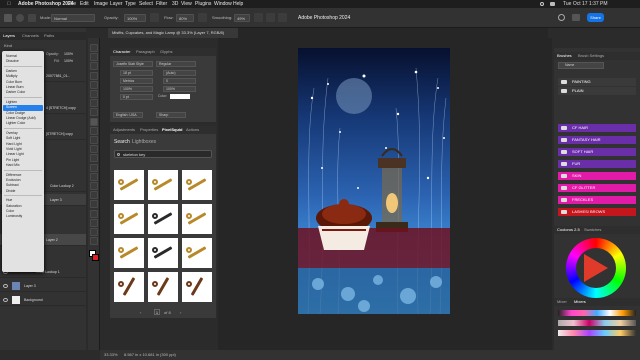 The height and width of the screenshot is (360, 640). I want to click on vertical-scale-field: 100%, so click(136, 89).